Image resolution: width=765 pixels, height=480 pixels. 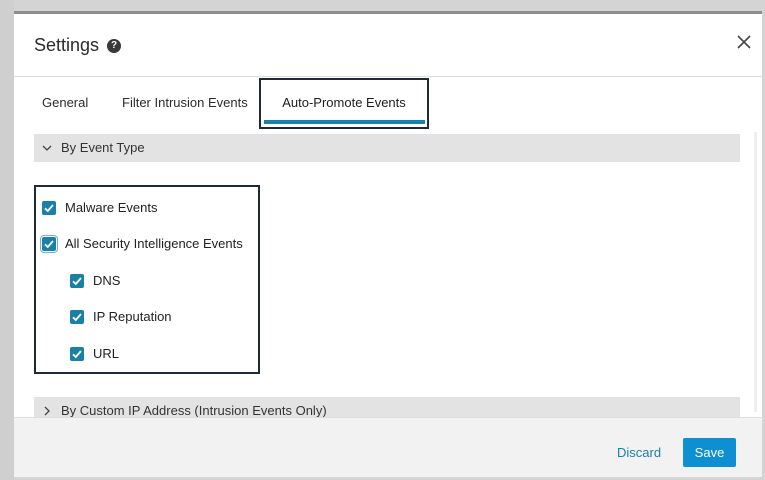 What do you see at coordinates (744, 42) in the screenshot?
I see `close-icon` at bounding box center [744, 42].